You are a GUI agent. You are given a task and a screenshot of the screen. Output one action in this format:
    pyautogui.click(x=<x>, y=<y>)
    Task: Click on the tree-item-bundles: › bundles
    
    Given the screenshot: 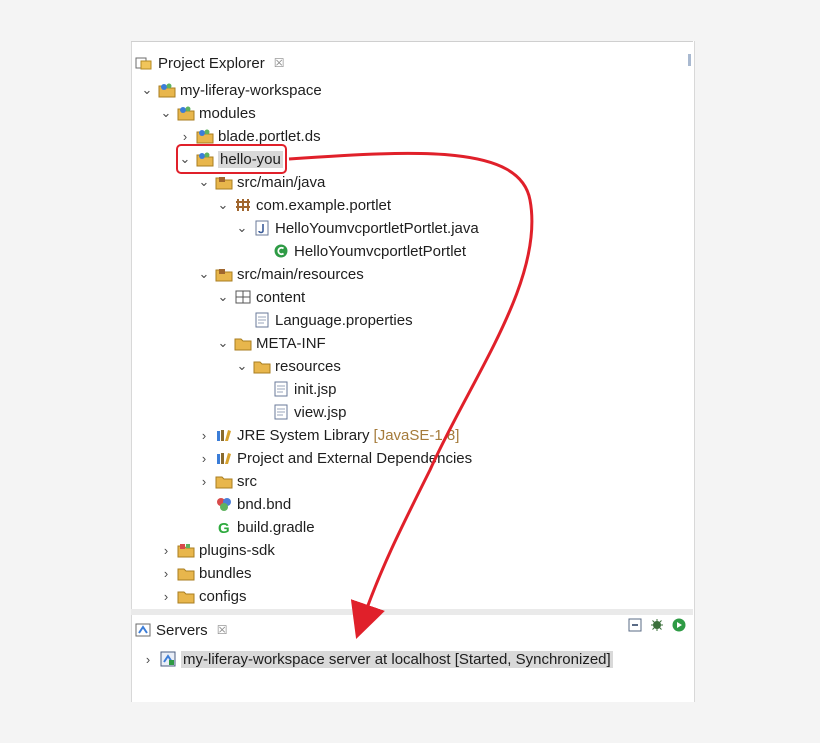 What is the action you would take?
    pyautogui.click(x=205, y=573)
    